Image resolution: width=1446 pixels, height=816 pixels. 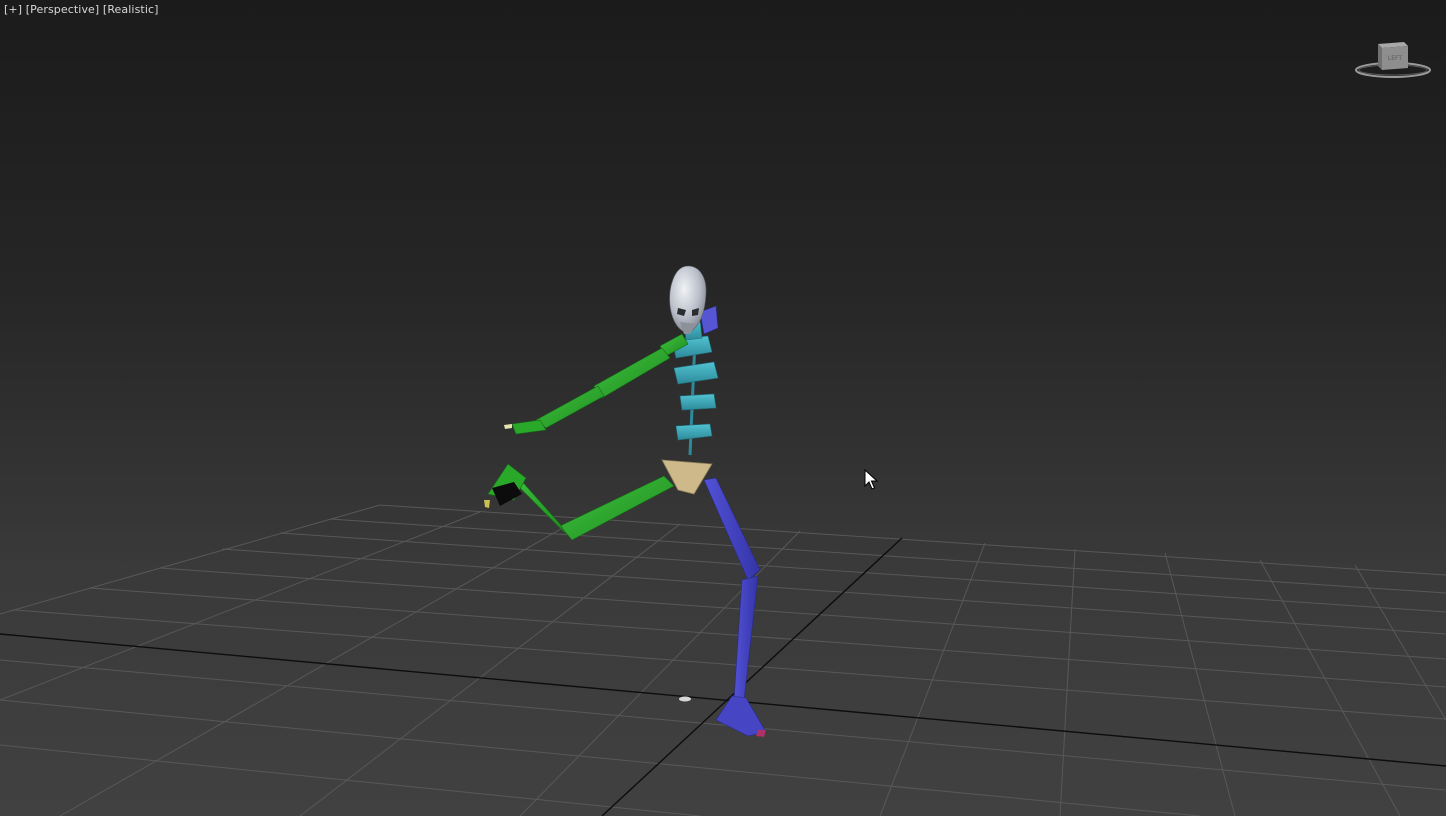 What do you see at coordinates (617, 508) in the screenshot?
I see `left-thigh` at bounding box center [617, 508].